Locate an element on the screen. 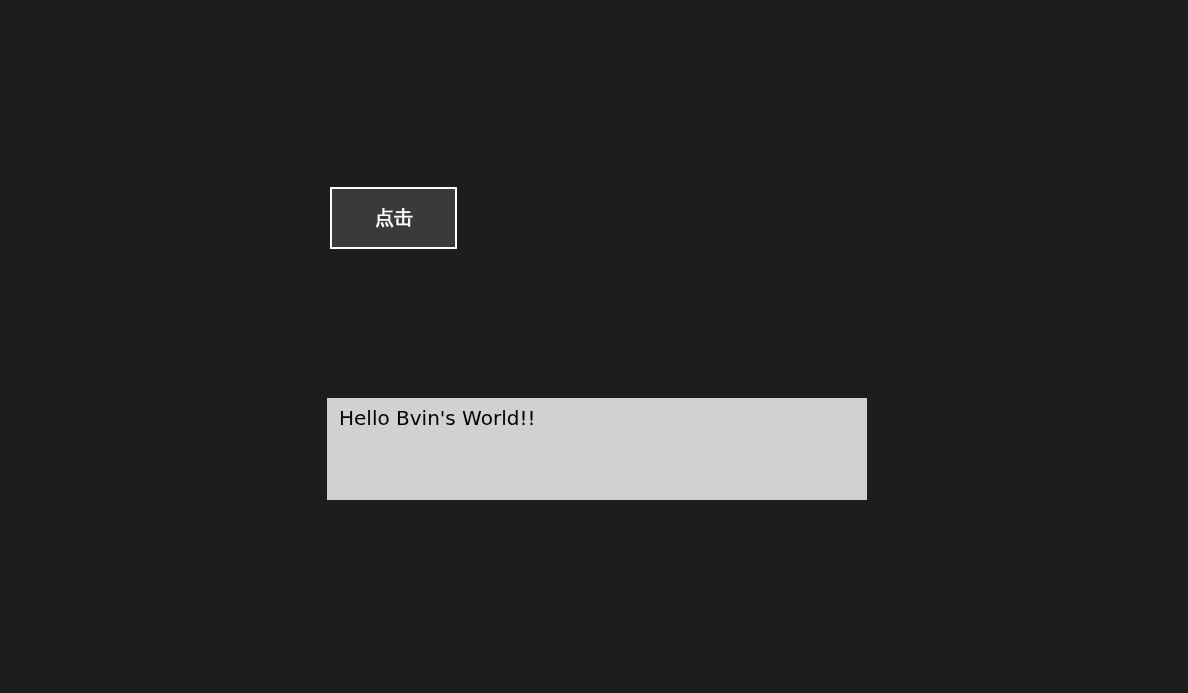  click-button: 点击 is located at coordinates (393, 218).